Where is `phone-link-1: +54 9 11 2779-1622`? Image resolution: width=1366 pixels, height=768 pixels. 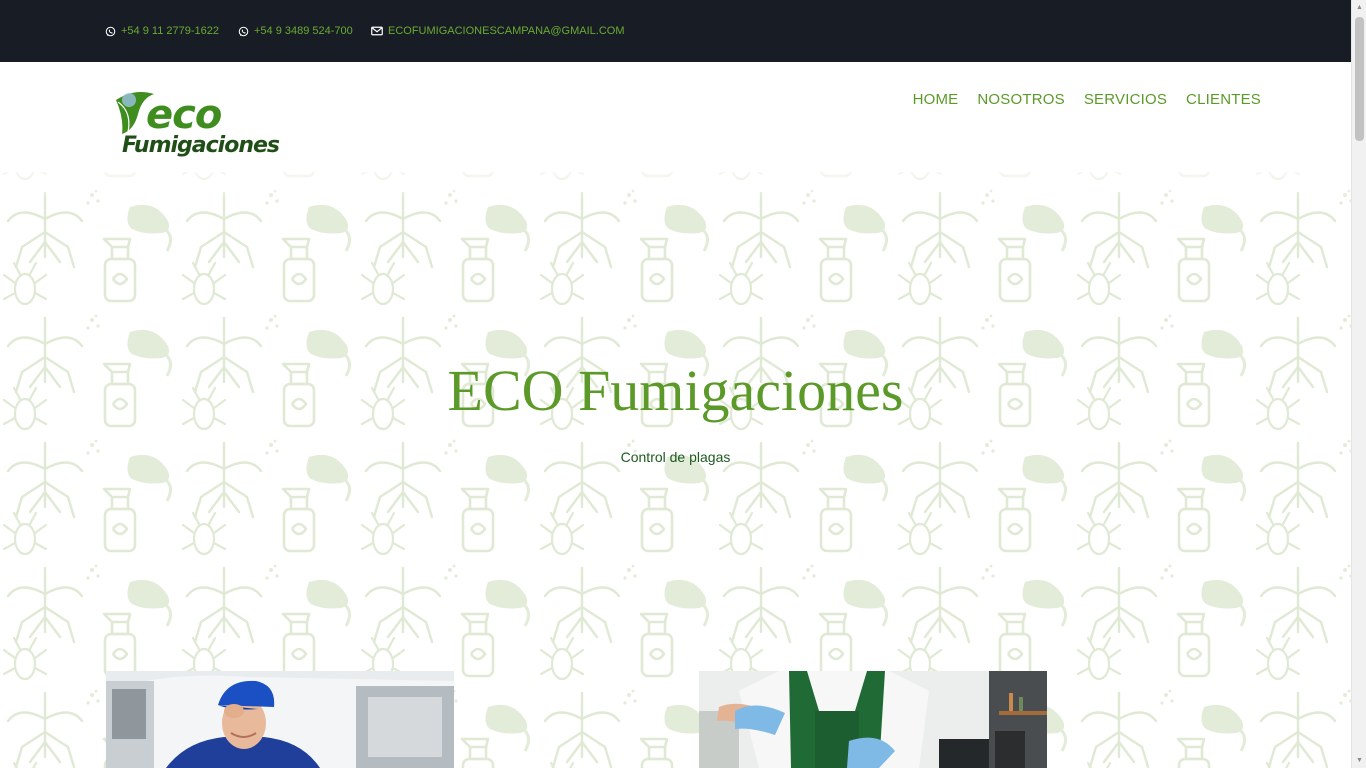
phone-link-1: +54 9 11 2779-1622 is located at coordinates (162, 31).